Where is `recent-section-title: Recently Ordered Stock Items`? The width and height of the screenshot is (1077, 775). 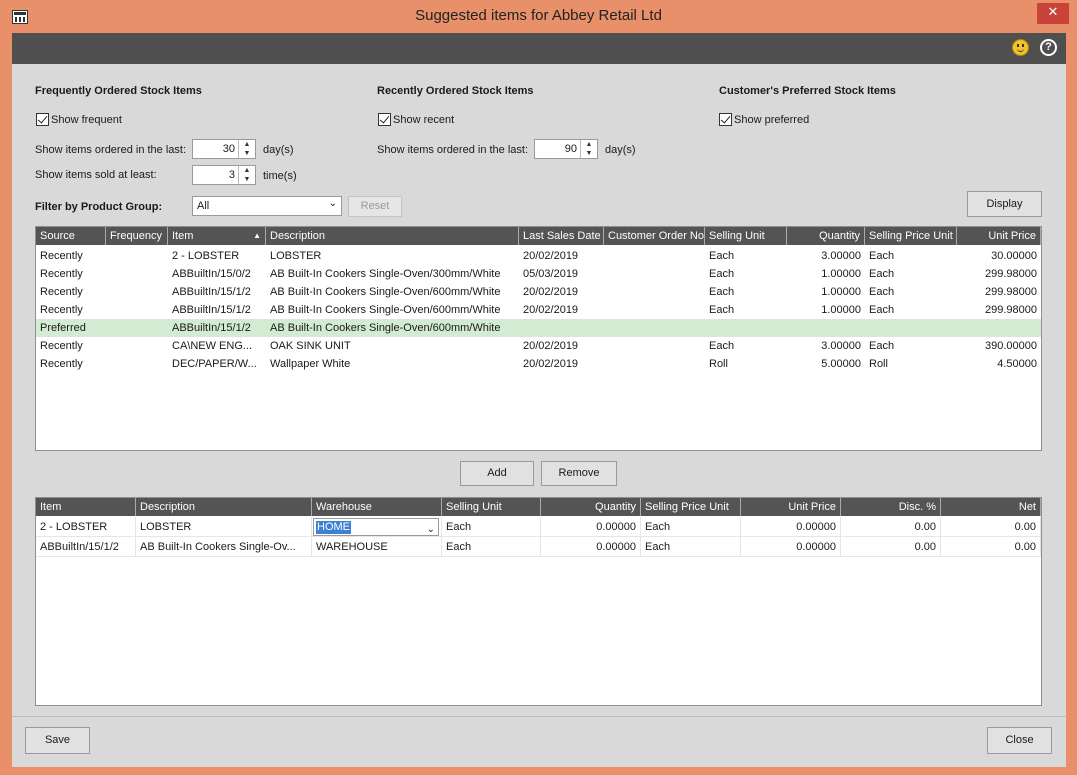
recent-section-title: Recently Ordered Stock Items is located at coordinates (455, 91).